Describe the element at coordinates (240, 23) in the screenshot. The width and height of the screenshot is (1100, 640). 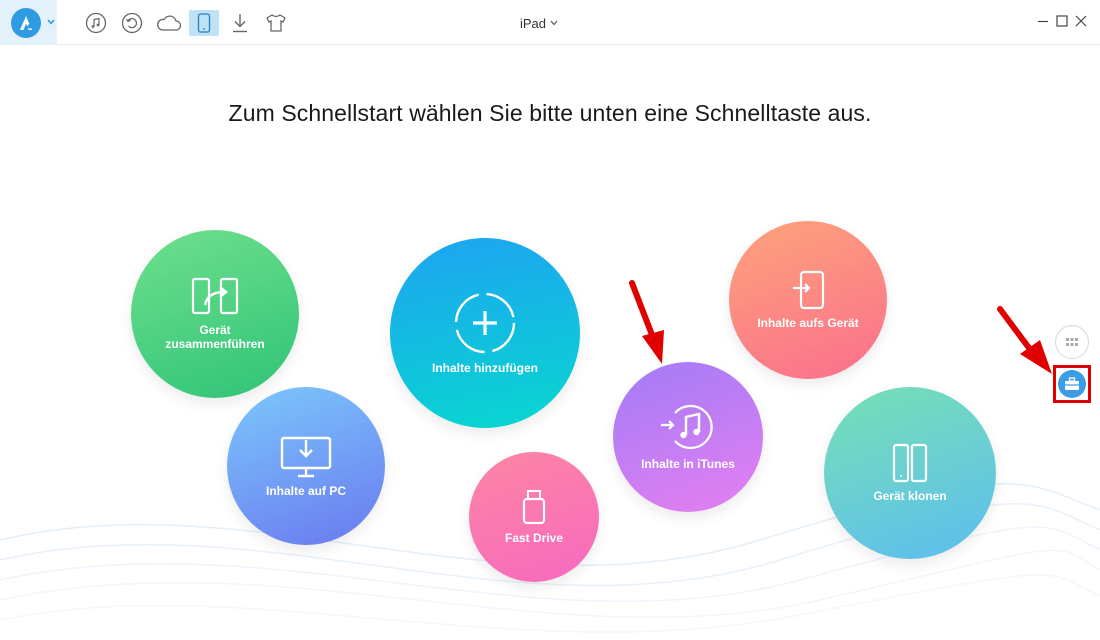
I see `download-icon` at that location.